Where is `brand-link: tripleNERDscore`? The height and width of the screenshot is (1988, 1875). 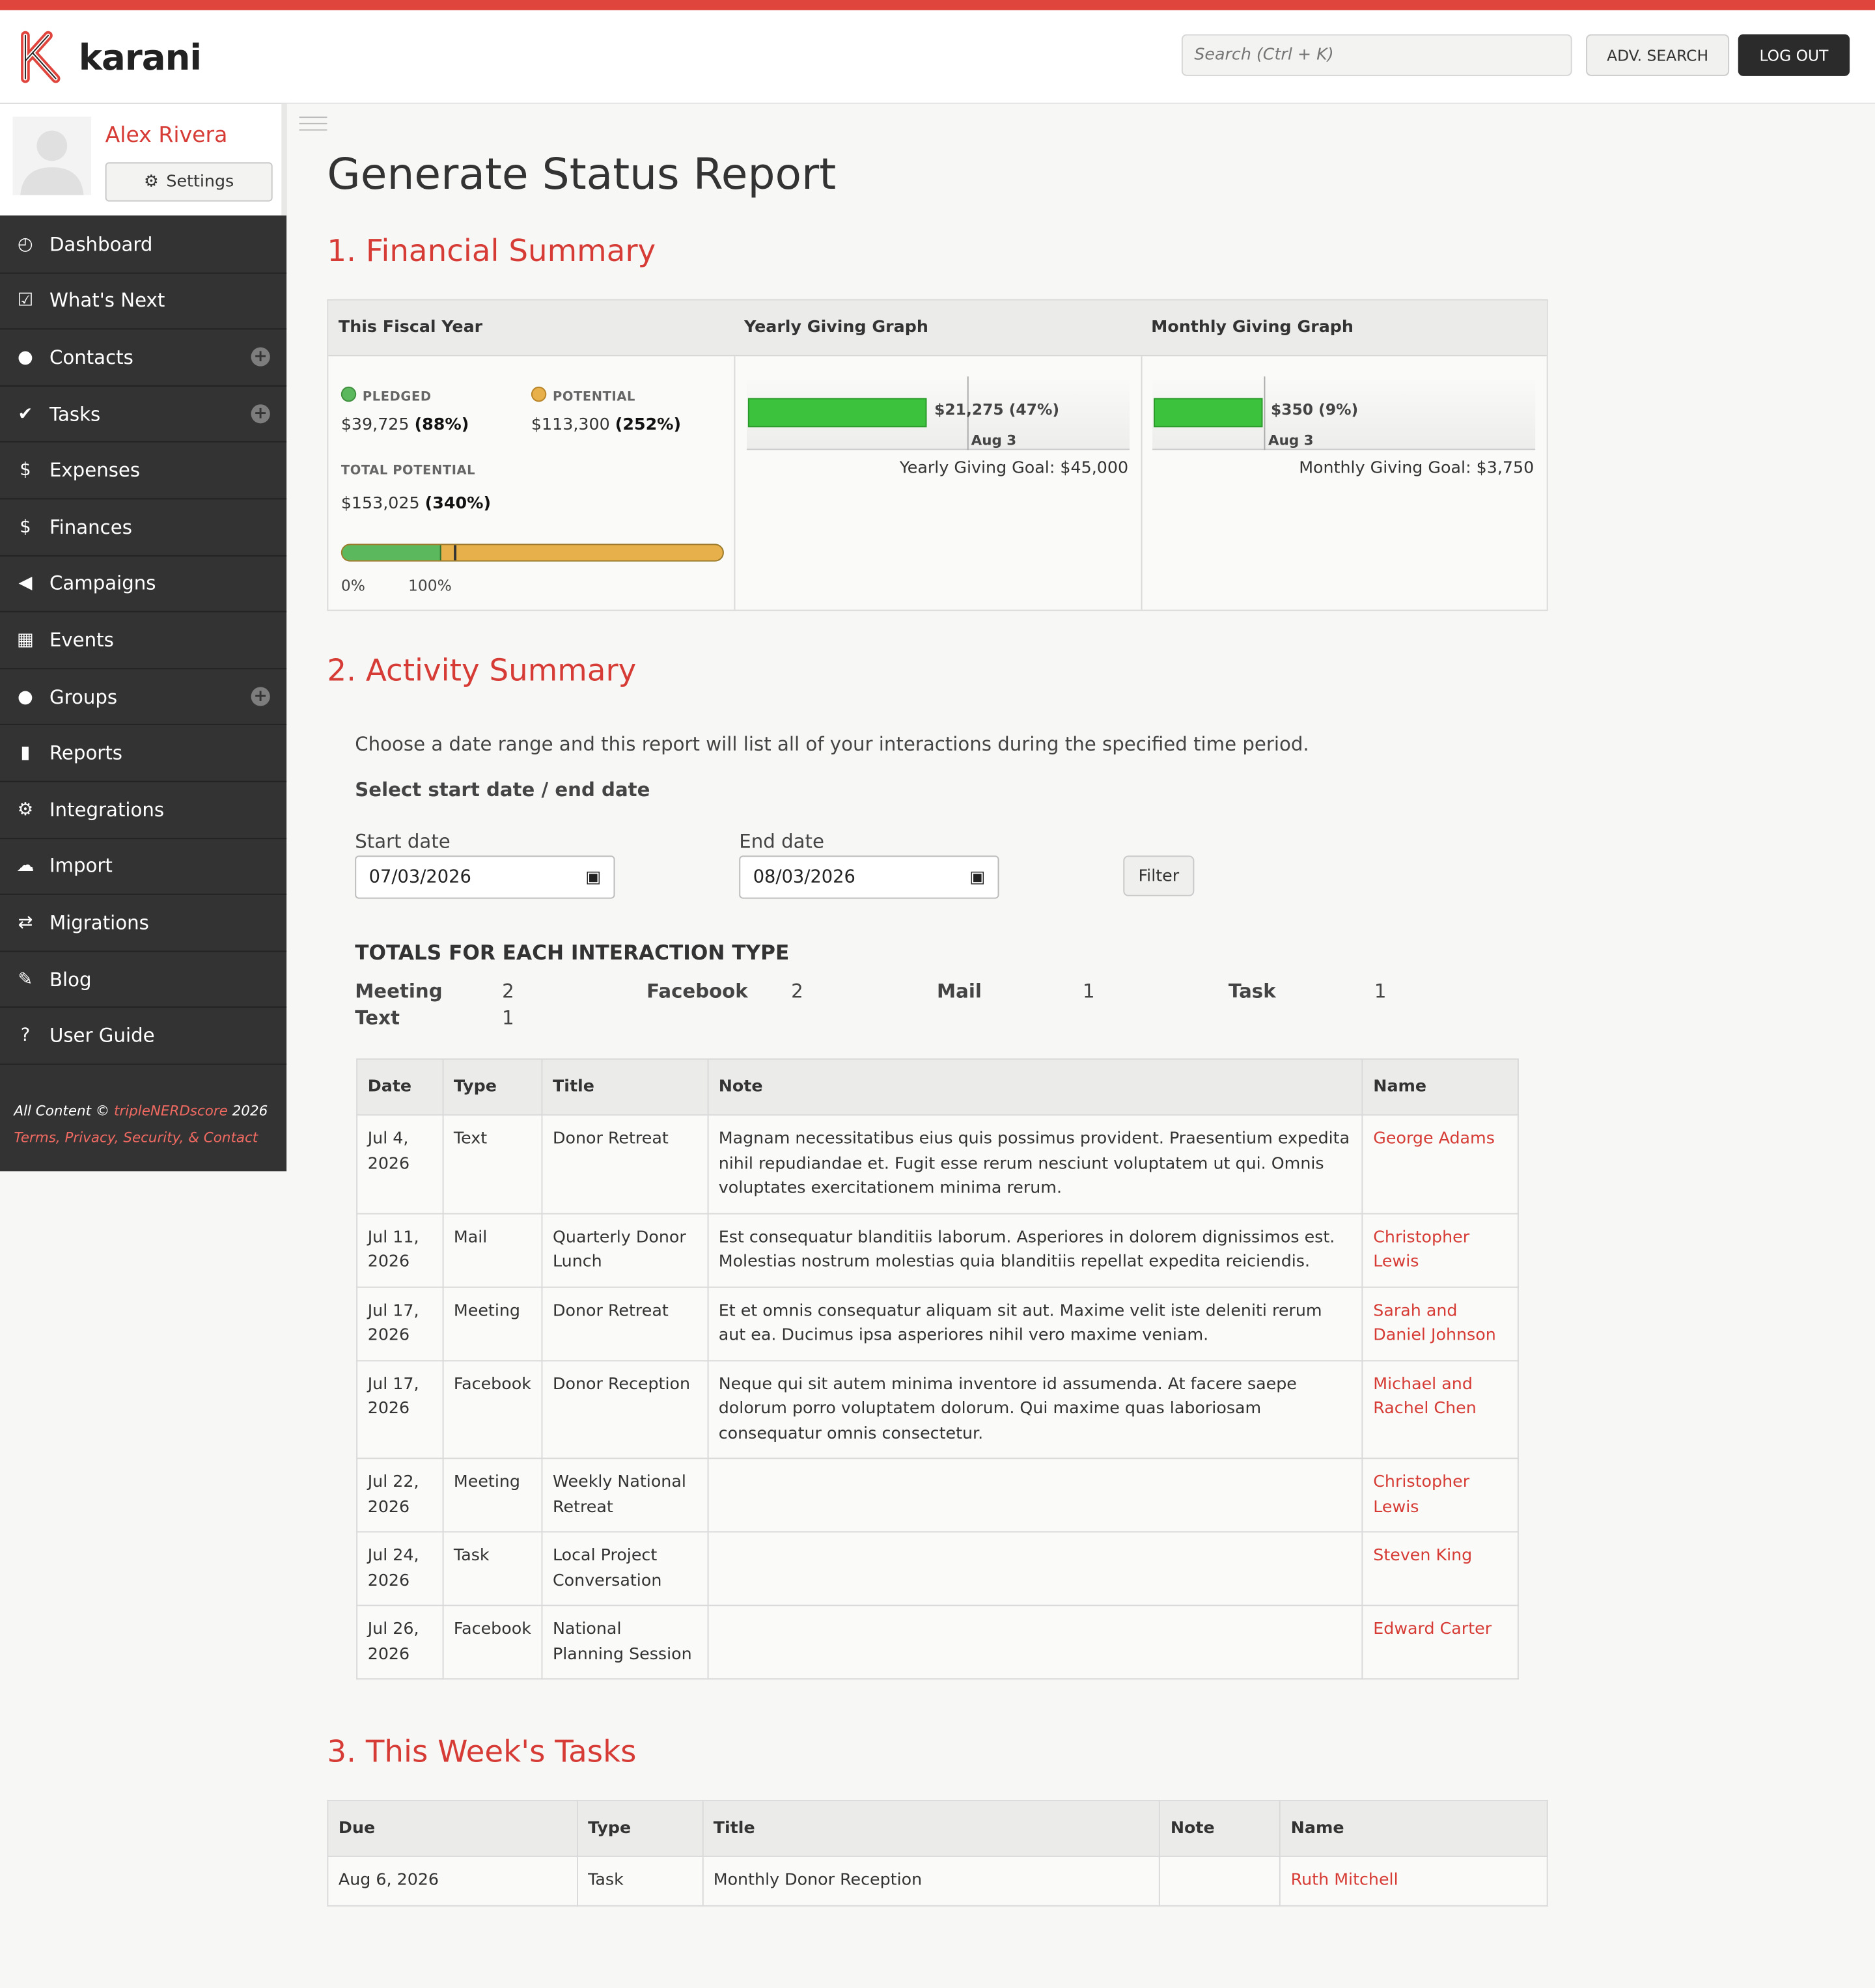 brand-link: tripleNERDscore is located at coordinates (171, 1111).